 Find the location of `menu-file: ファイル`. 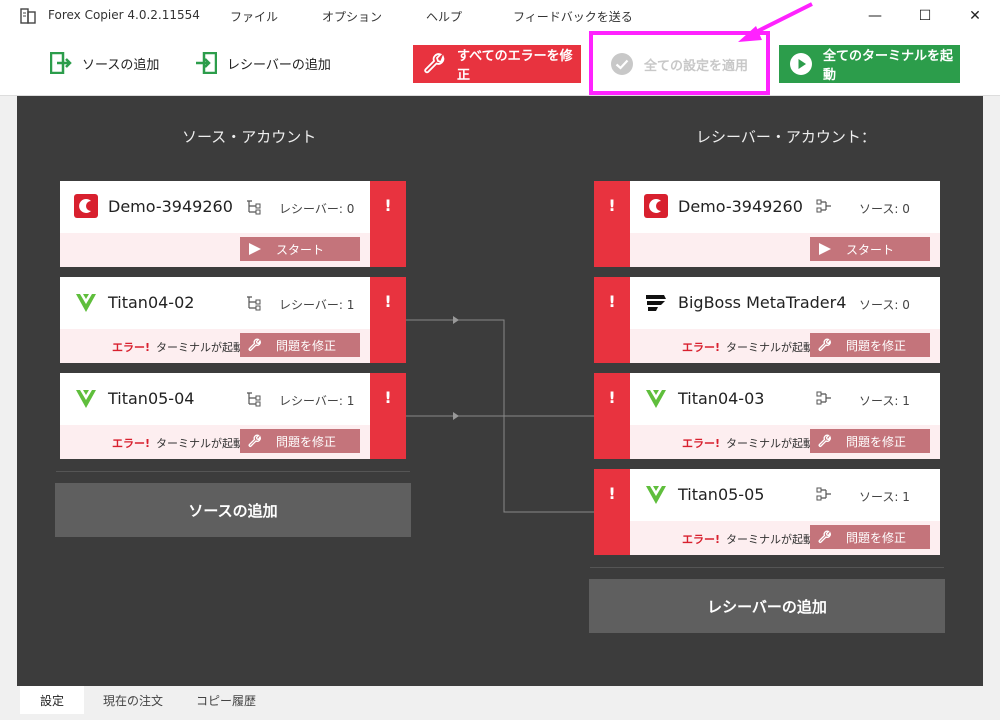

menu-file: ファイル is located at coordinates (254, 16).